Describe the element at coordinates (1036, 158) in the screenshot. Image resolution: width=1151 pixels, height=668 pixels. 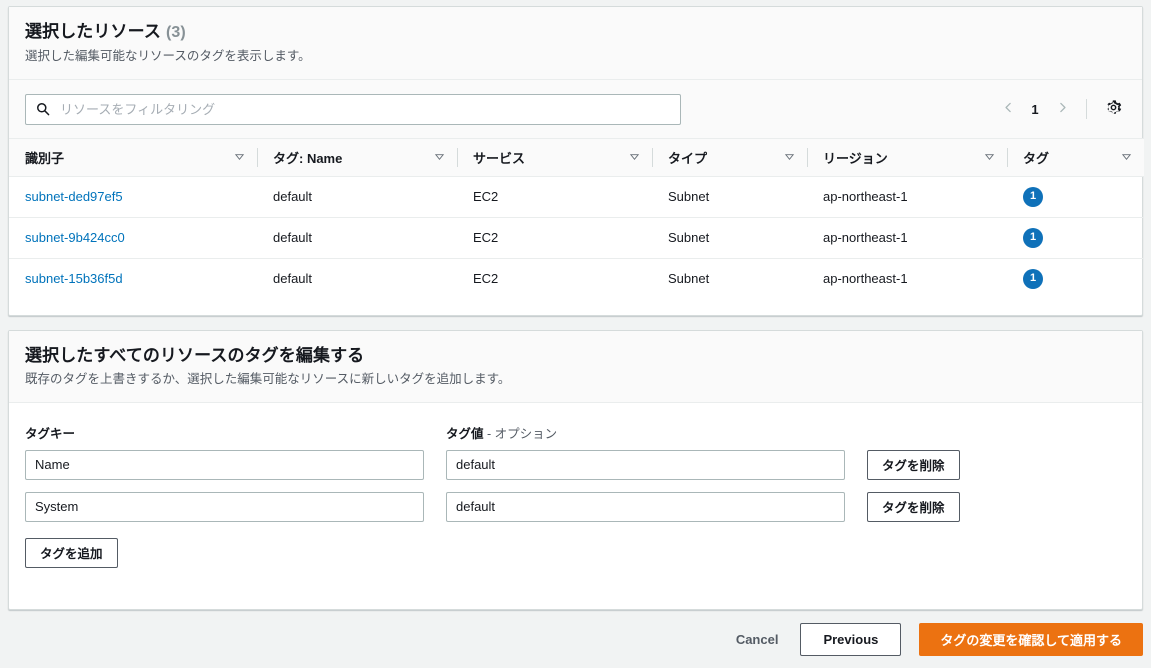
I see `column-header-tags-label: タグ` at that location.